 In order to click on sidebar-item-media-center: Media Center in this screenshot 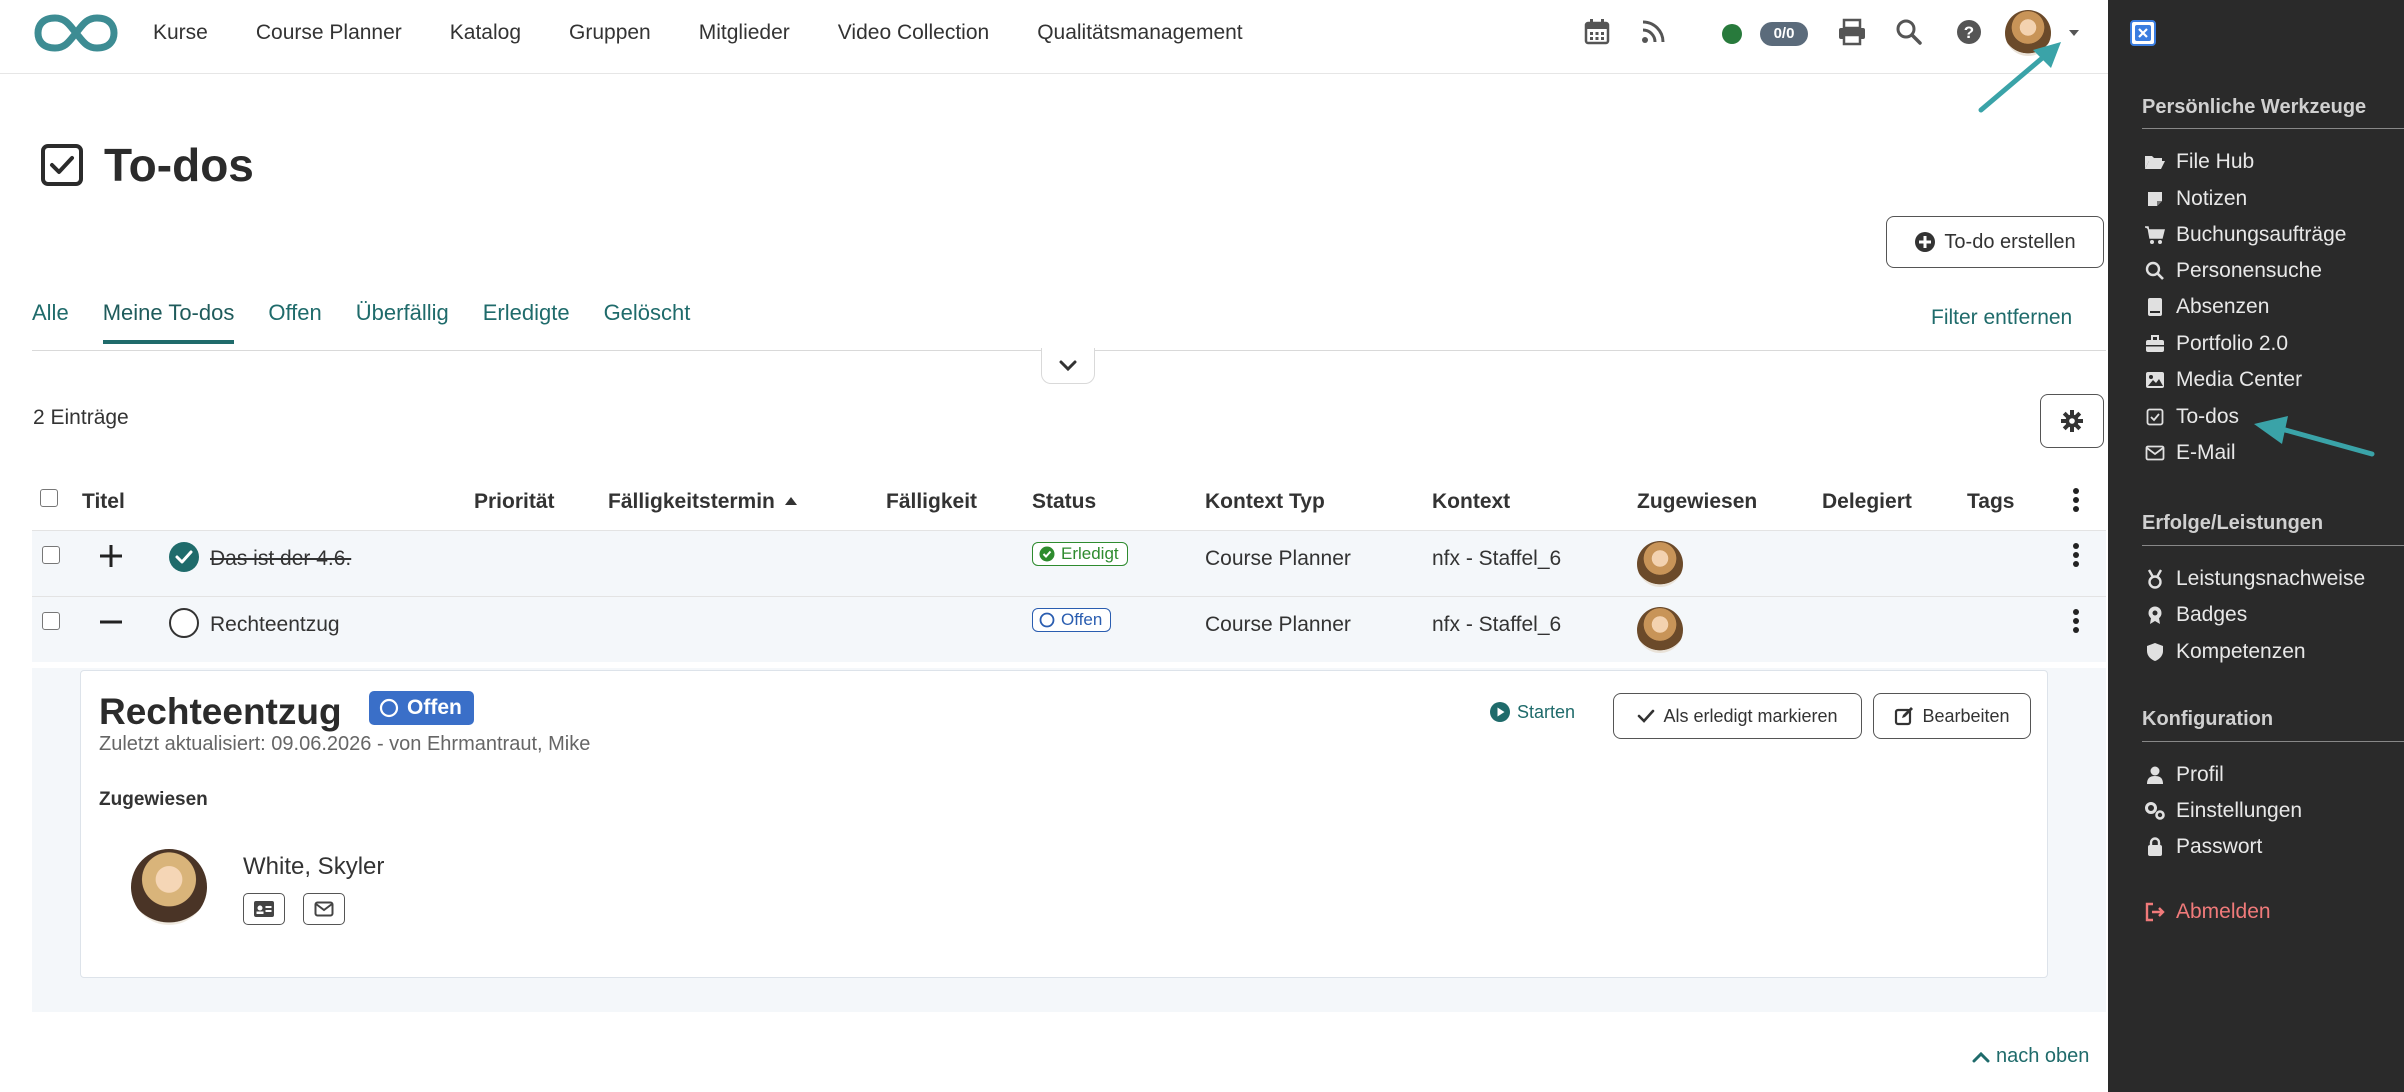, I will do `click(2223, 380)`.